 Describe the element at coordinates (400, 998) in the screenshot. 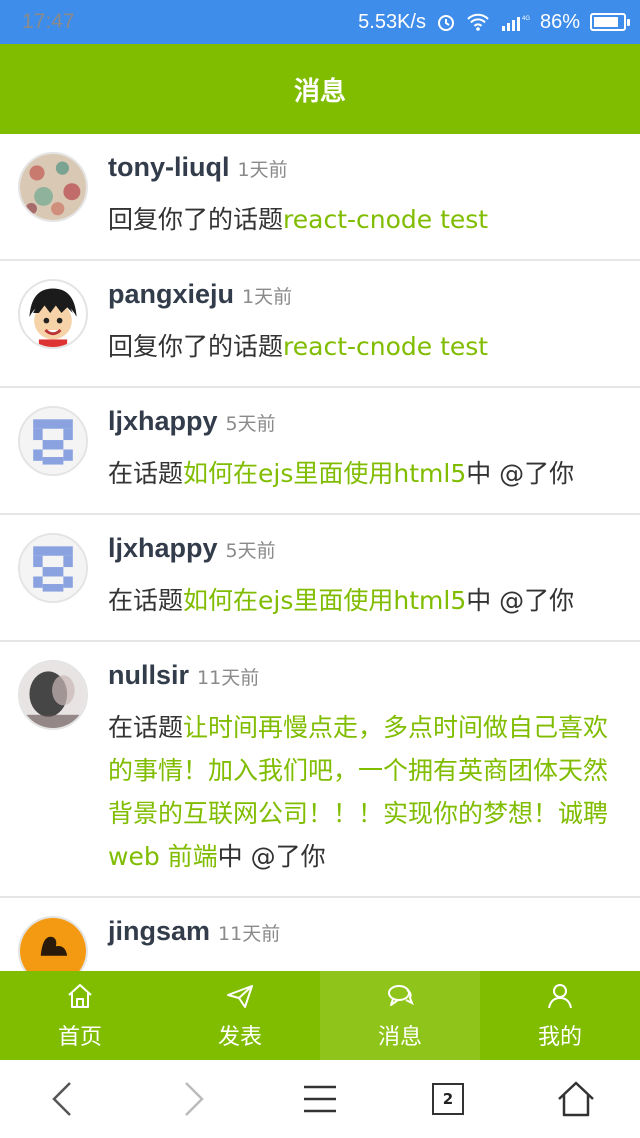

I see `chat-icon` at that location.